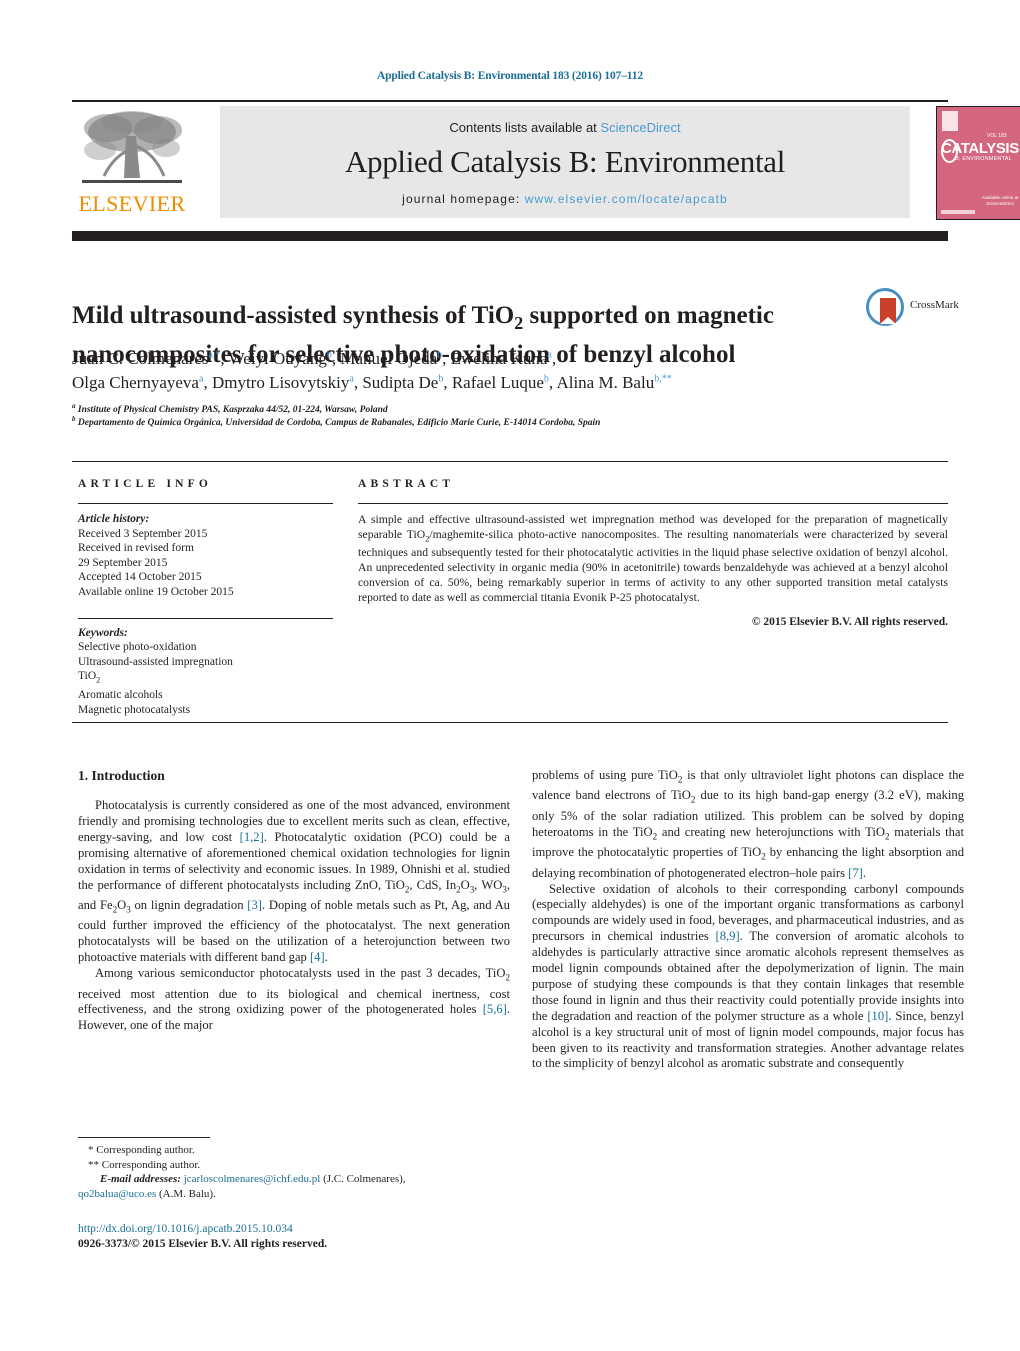 Image resolution: width=1020 pixels, height=1351 pixels. Describe the element at coordinates (144, 1164) in the screenshot. I see `footnote-corresponding-2: ** Corresponding author.` at that location.